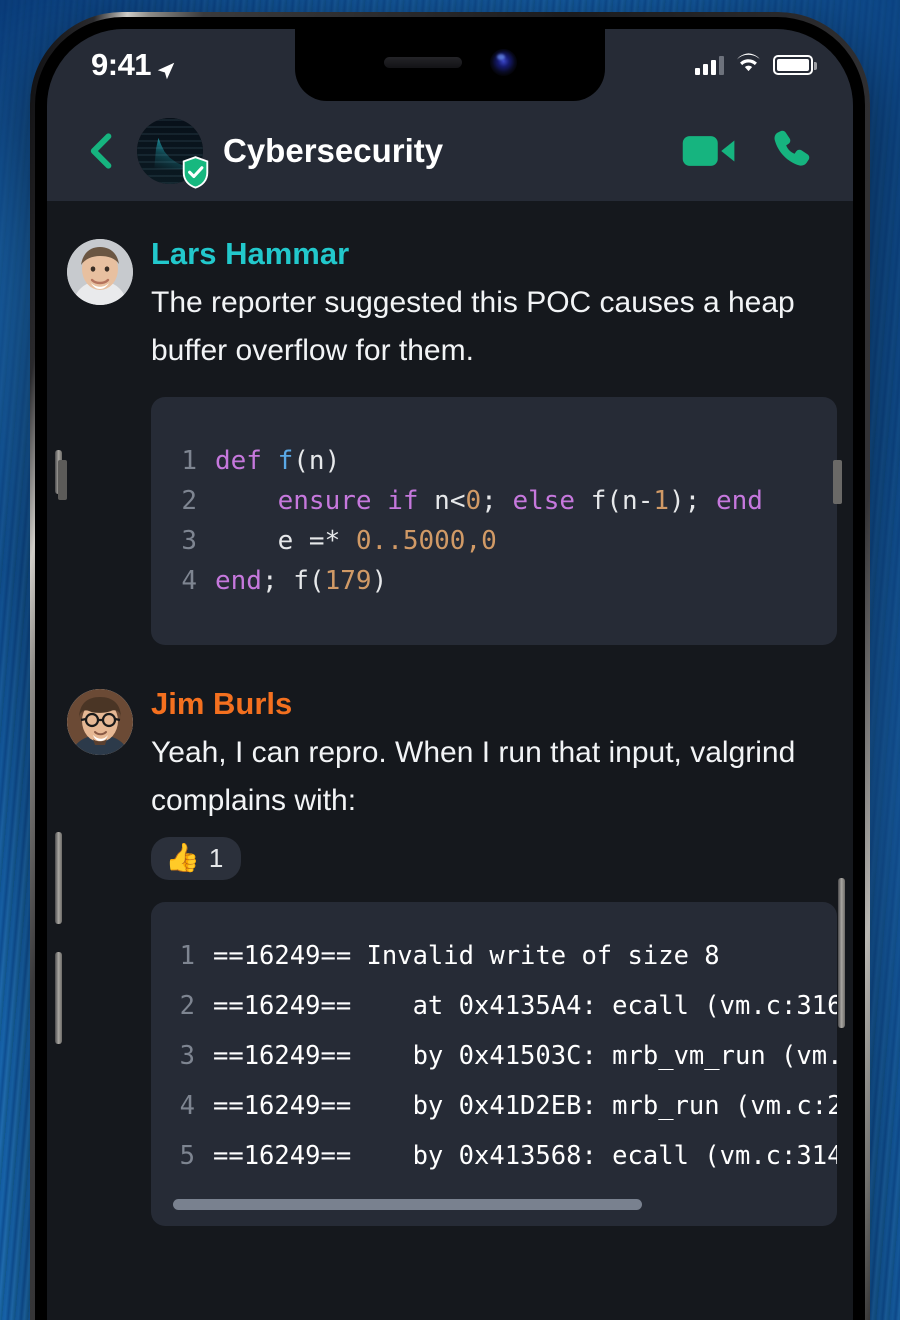  I want to click on device-notch, so click(450, 65).